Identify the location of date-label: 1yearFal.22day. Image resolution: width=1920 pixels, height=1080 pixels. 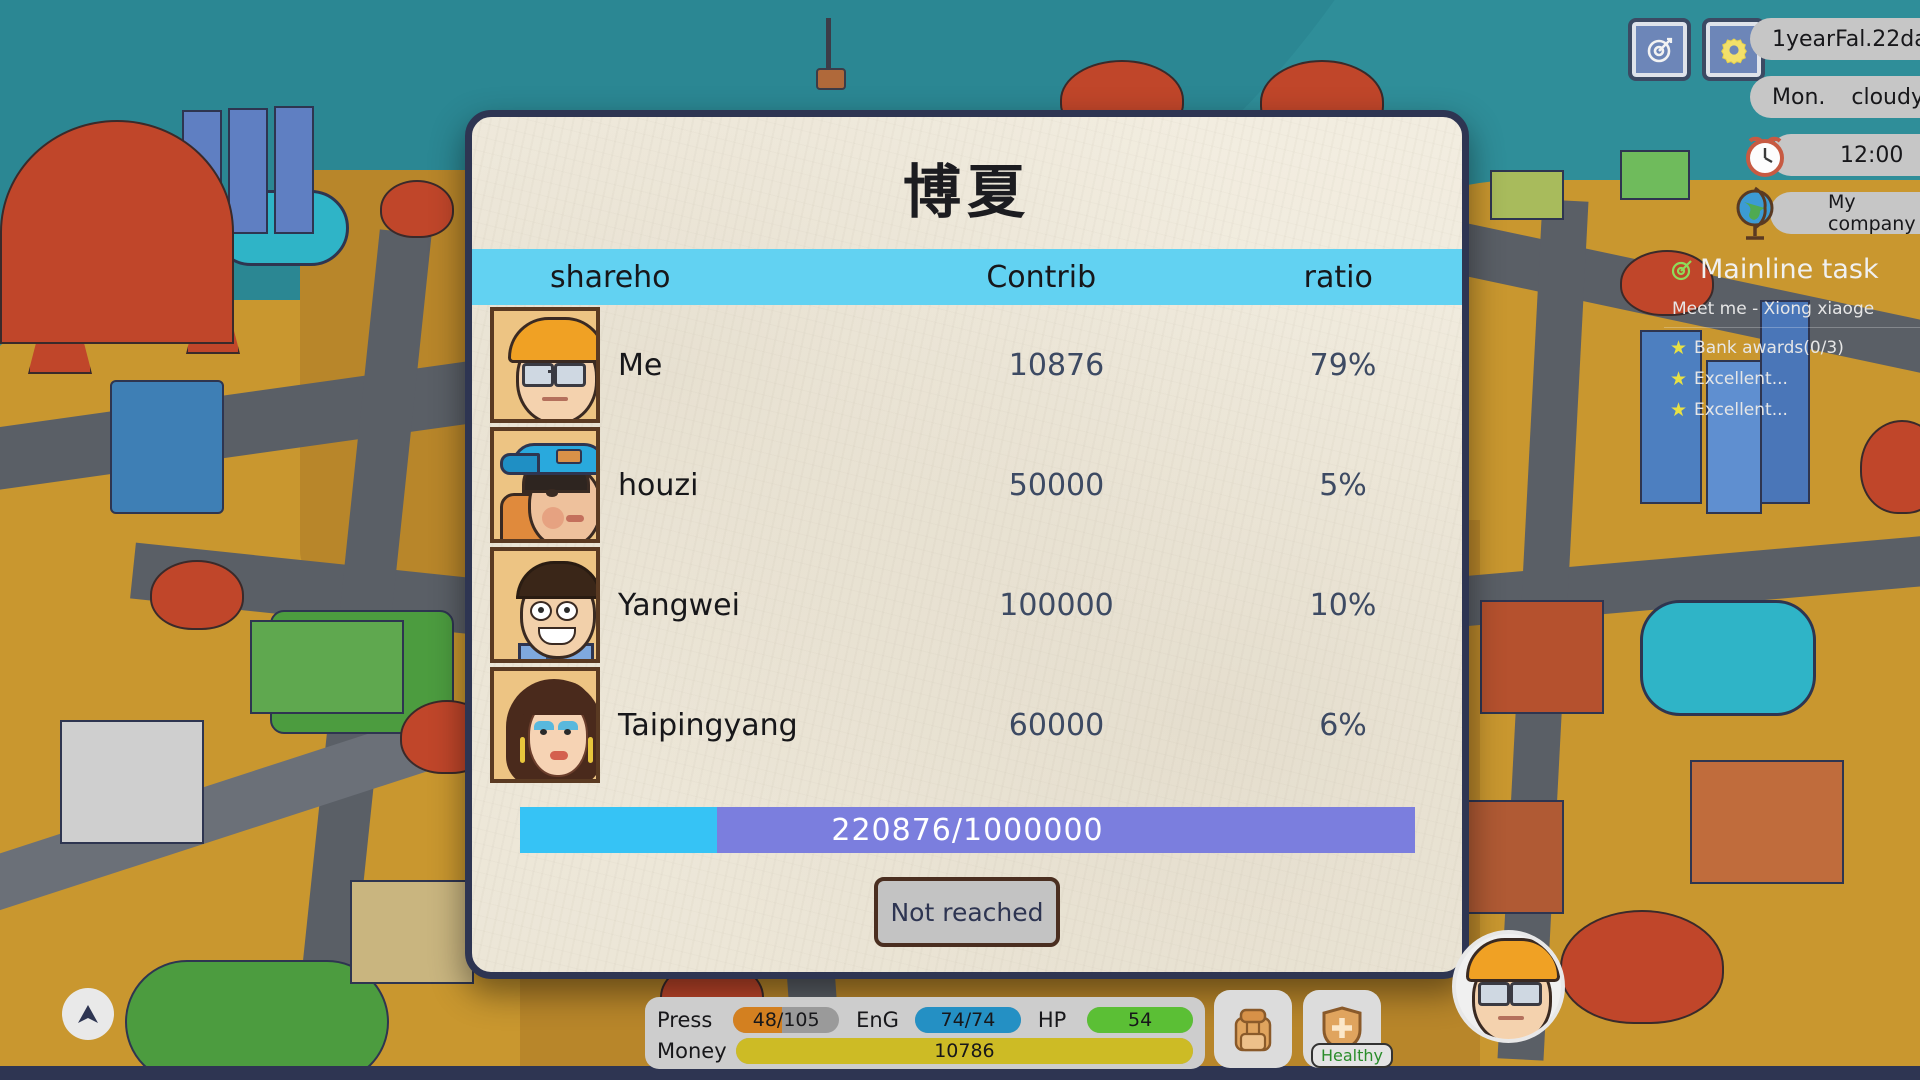
(1846, 39).